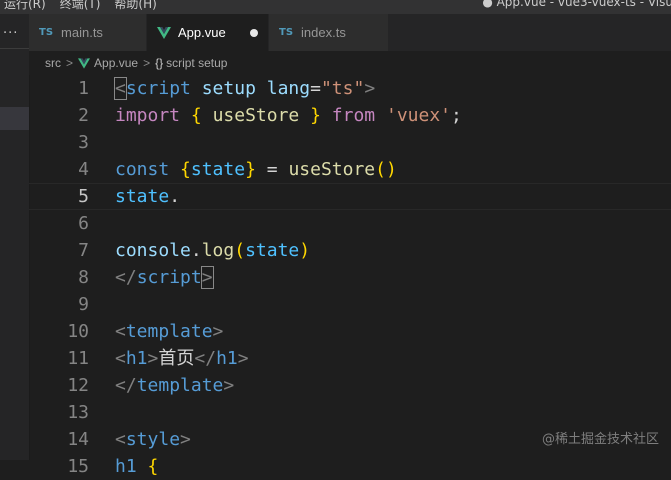  Describe the element at coordinates (253, 32) in the screenshot. I see `unsaved-dot-icon` at that location.